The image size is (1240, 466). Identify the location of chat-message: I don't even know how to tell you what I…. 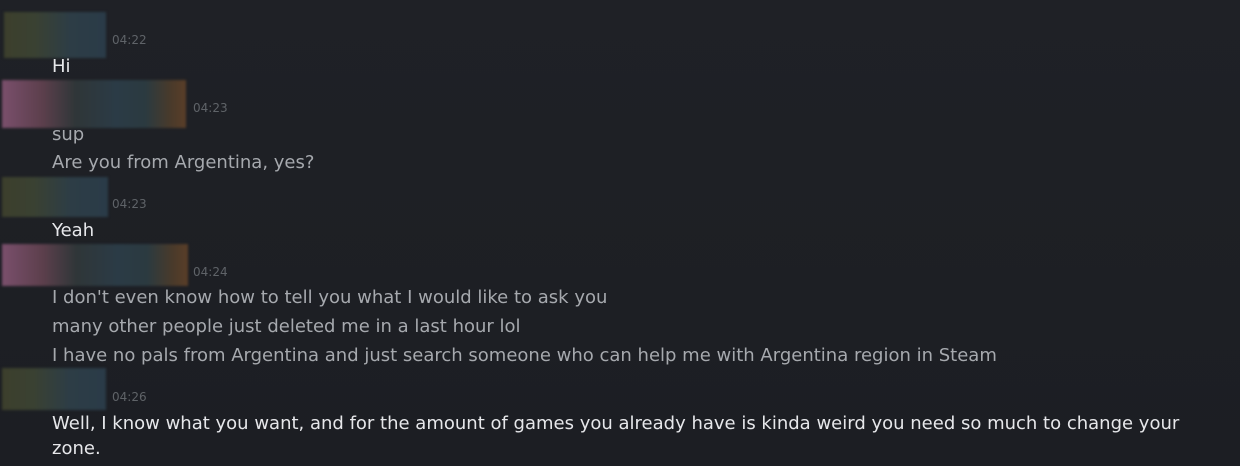
(330, 297).